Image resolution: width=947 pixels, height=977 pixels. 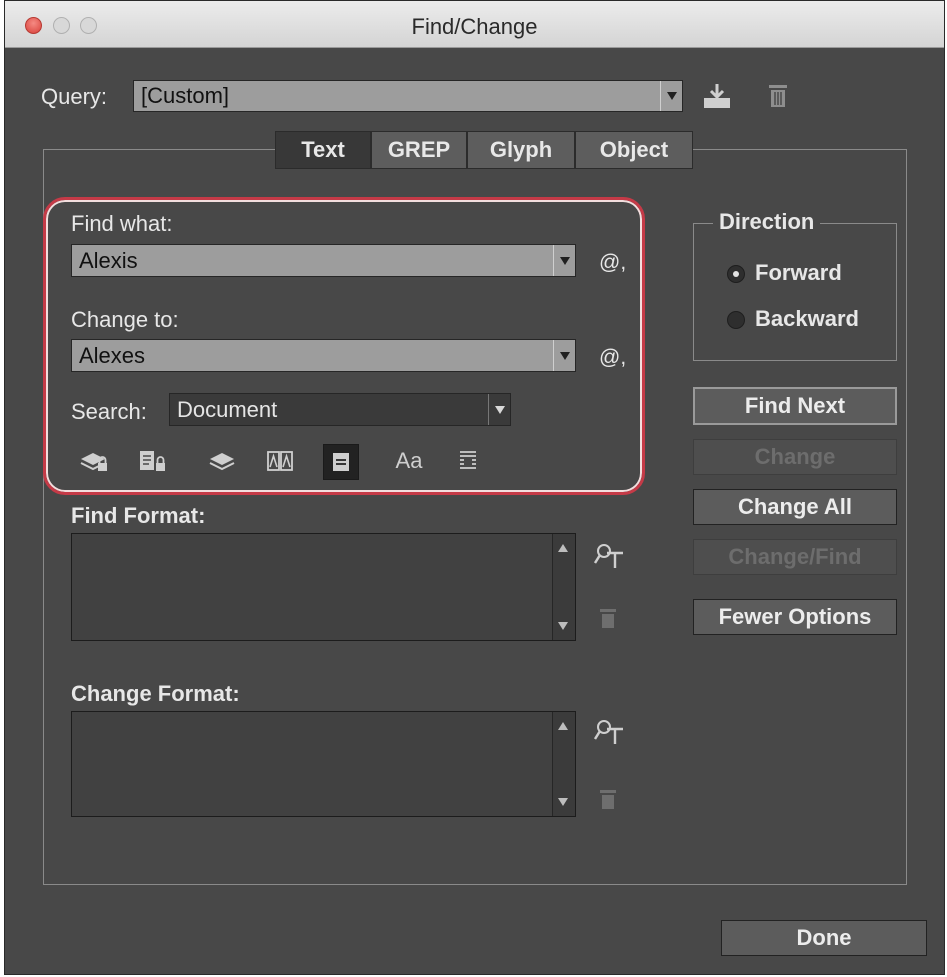 I want to click on tab-bar: Text GREP Glyph Object, so click(x=484, y=150).